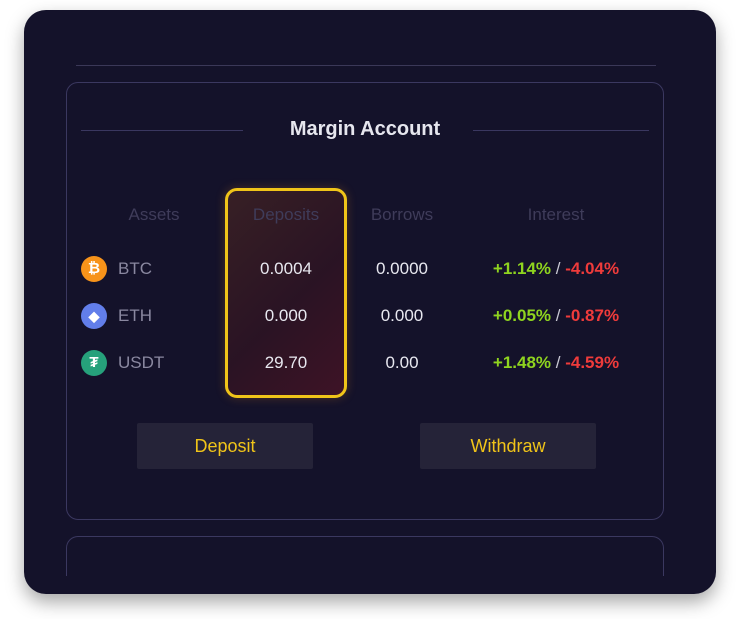  What do you see at coordinates (286, 362) in the screenshot?
I see `deposit-value: 29.70` at bounding box center [286, 362].